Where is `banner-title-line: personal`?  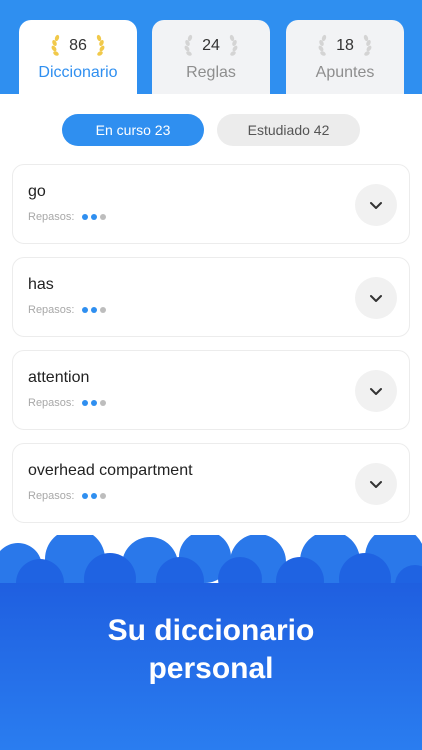 banner-title-line: personal is located at coordinates (211, 668).